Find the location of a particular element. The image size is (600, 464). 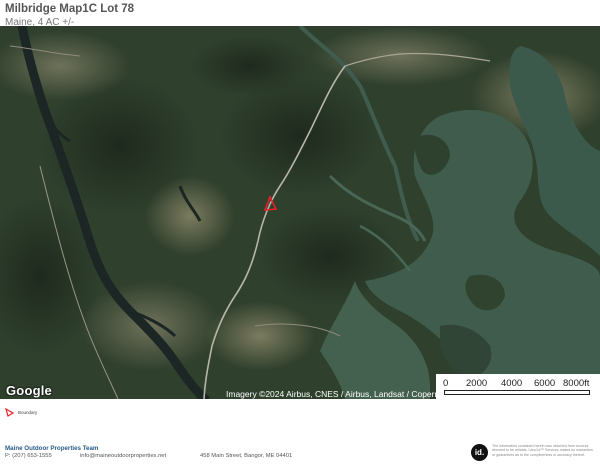

google-logo: Google is located at coordinates (29, 390).